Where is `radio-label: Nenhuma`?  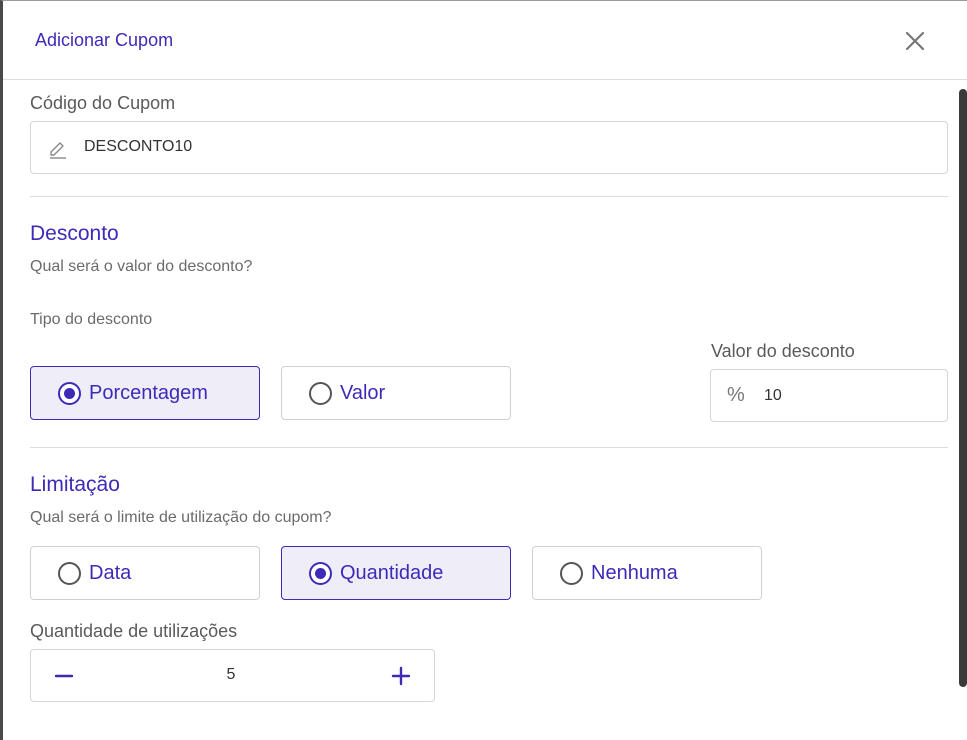
radio-label: Nenhuma is located at coordinates (634, 573).